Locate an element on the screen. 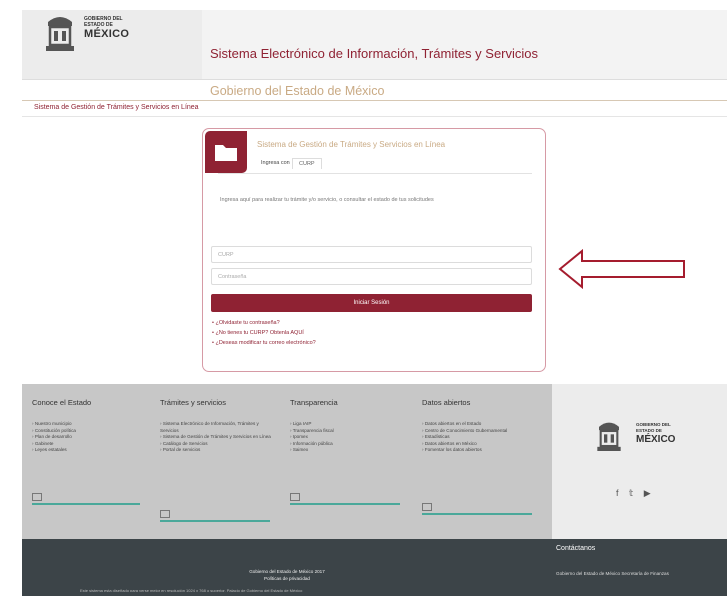  footer-heading: Conoce el Estado is located at coordinates (62, 402).